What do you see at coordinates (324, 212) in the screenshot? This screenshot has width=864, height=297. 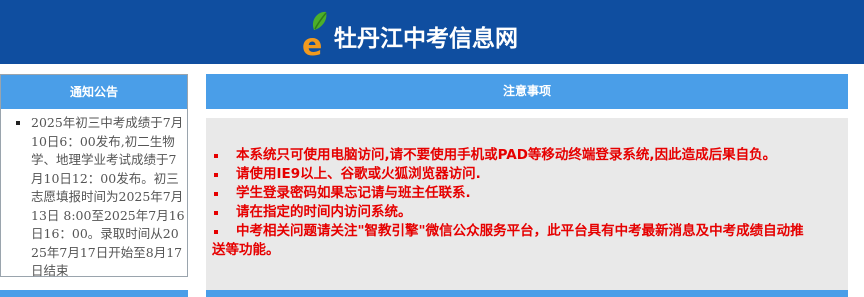 I see `rule-text: 请在指定的时间内访问系统。` at bounding box center [324, 212].